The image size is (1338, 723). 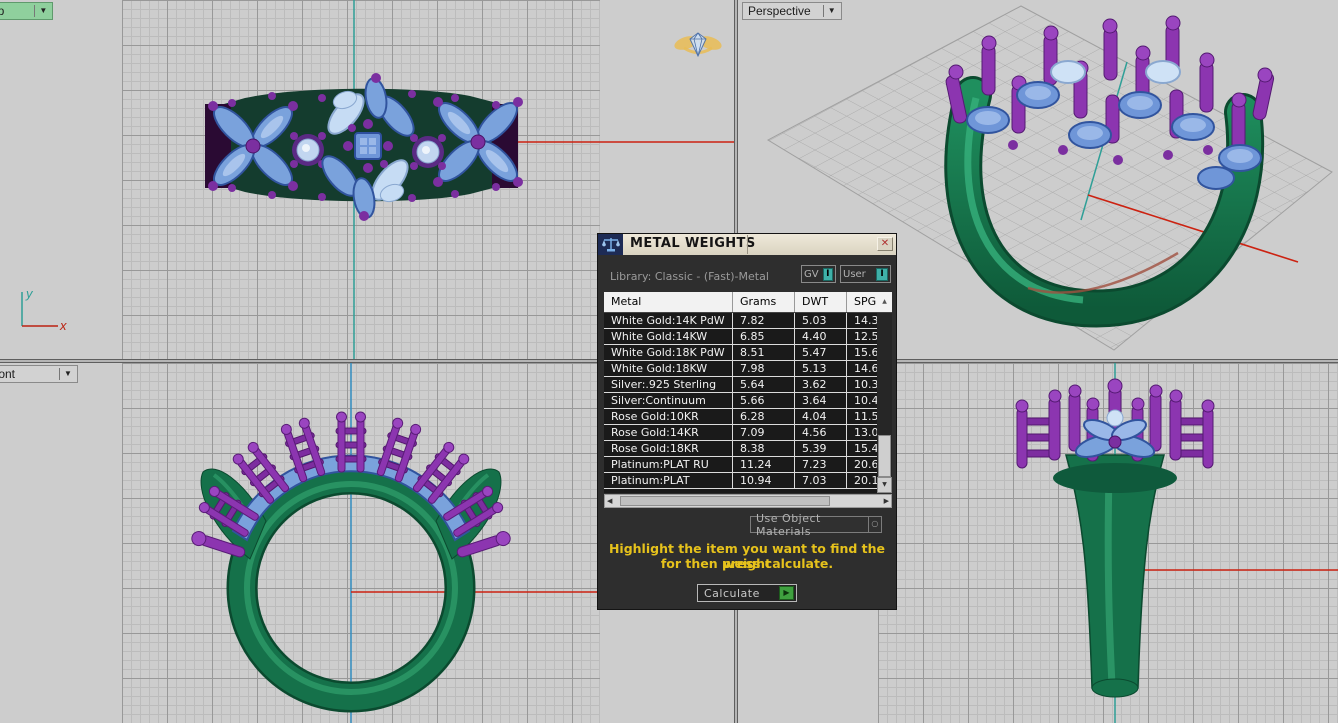 I want to click on cell-metal: White Gold:14KW, so click(x=668, y=336).